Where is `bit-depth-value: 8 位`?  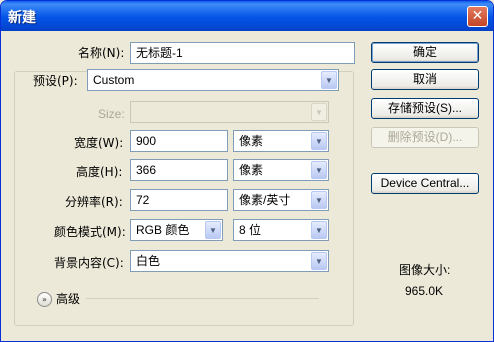
bit-depth-value: 8 位 is located at coordinates (250, 230).